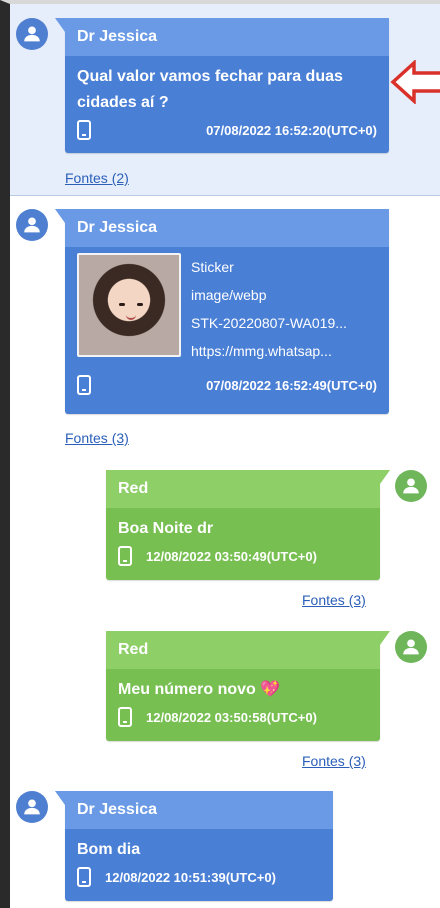 This screenshot has width=440, height=908. What do you see at coordinates (199, 689) in the screenshot?
I see `message-text: Meu número novo 💖` at bounding box center [199, 689].